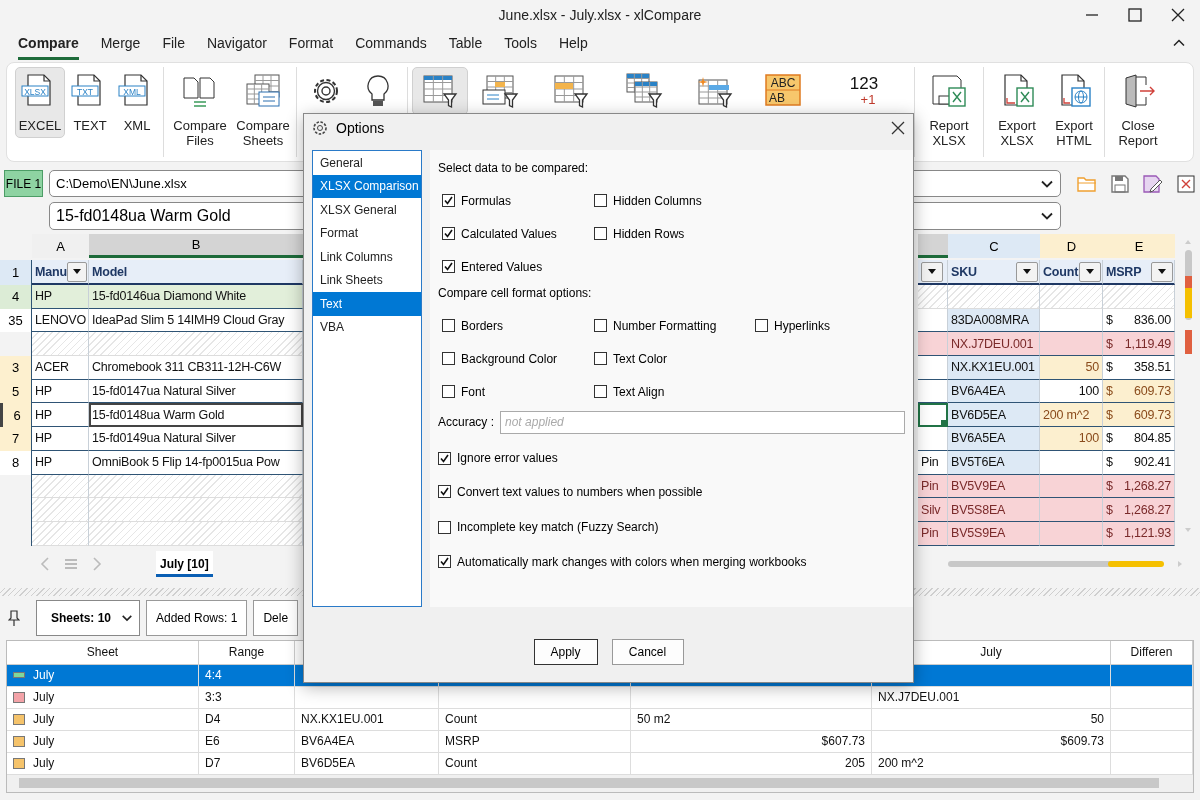 This screenshot has width=1200, height=800. What do you see at coordinates (991, 763) in the screenshot?
I see `table-cell: 200 m^2` at bounding box center [991, 763].